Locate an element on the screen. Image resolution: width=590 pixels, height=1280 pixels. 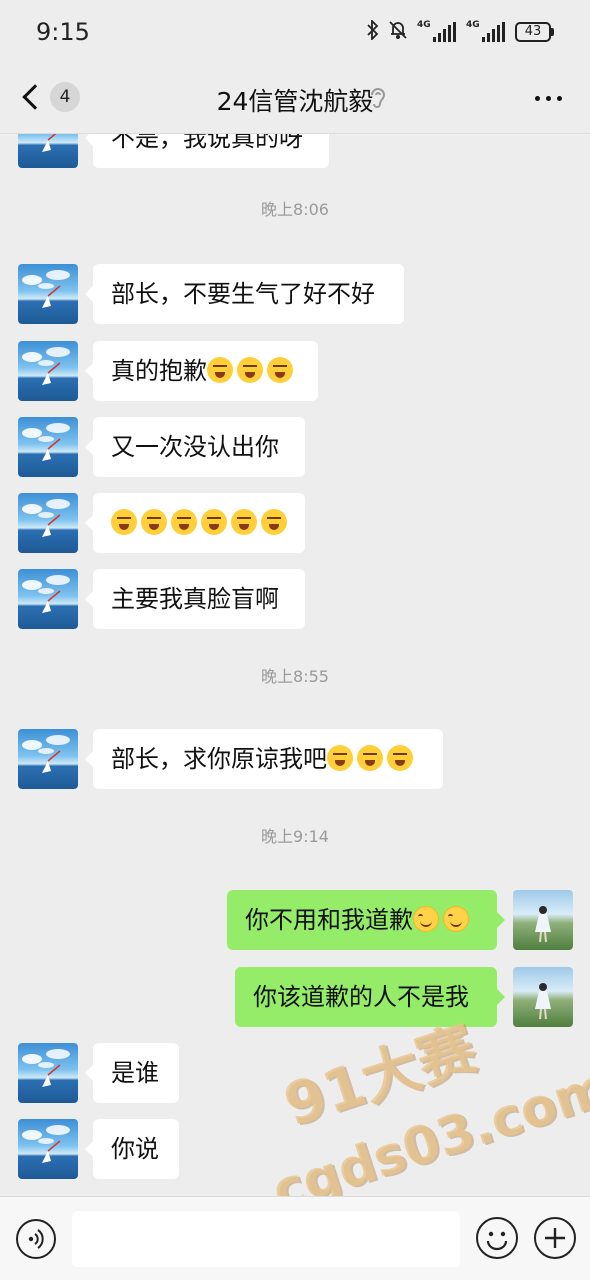
sent-message: 你该道歉的人不是我 is located at coordinates (295, 997).